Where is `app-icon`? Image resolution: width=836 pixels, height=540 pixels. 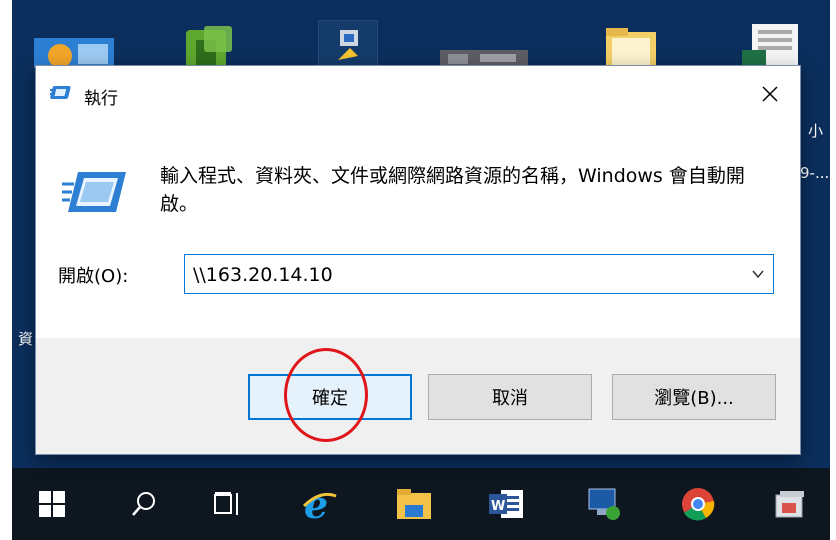
app-icon is located at coordinates (790, 504).